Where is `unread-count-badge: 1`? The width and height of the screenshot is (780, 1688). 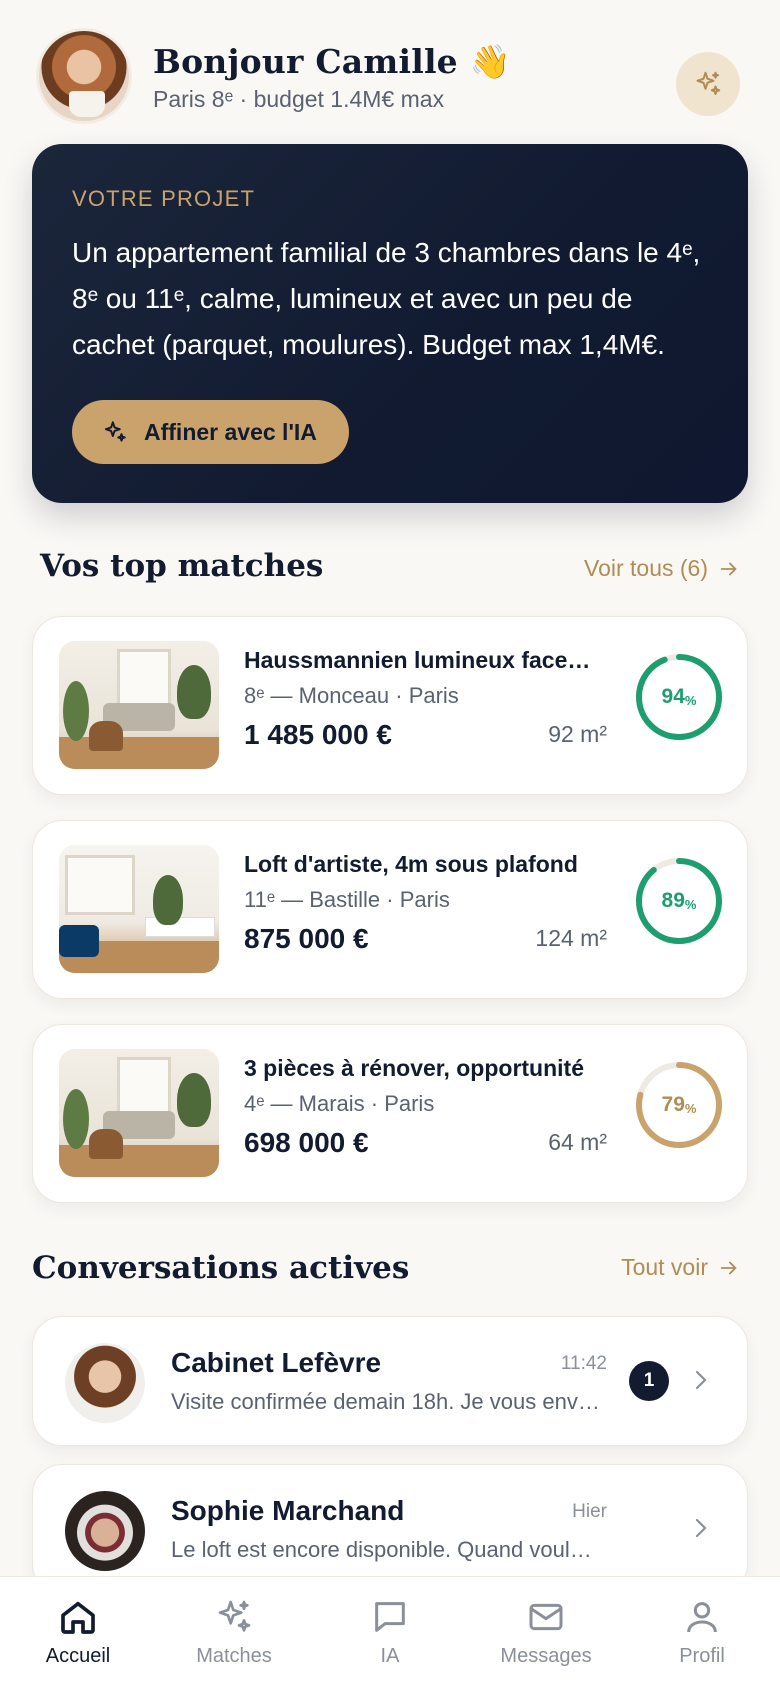 unread-count-badge: 1 is located at coordinates (649, 1381).